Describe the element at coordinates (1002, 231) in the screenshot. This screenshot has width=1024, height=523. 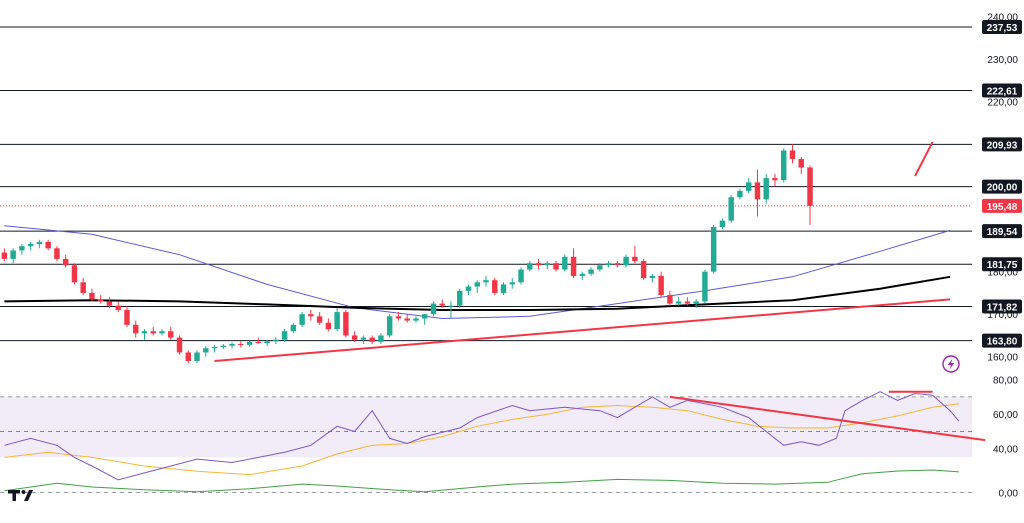
I see `level-label: 189,54` at that location.